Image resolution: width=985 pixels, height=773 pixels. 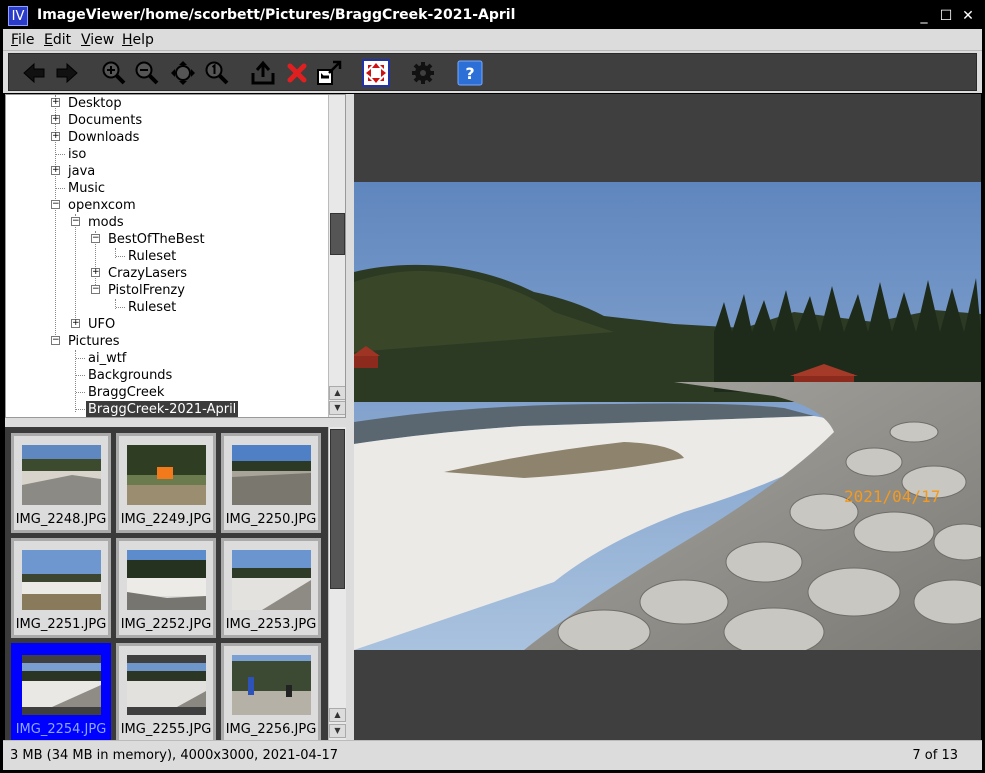 I want to click on tree-scrollbar: ▲ ▼, so click(x=336, y=256).